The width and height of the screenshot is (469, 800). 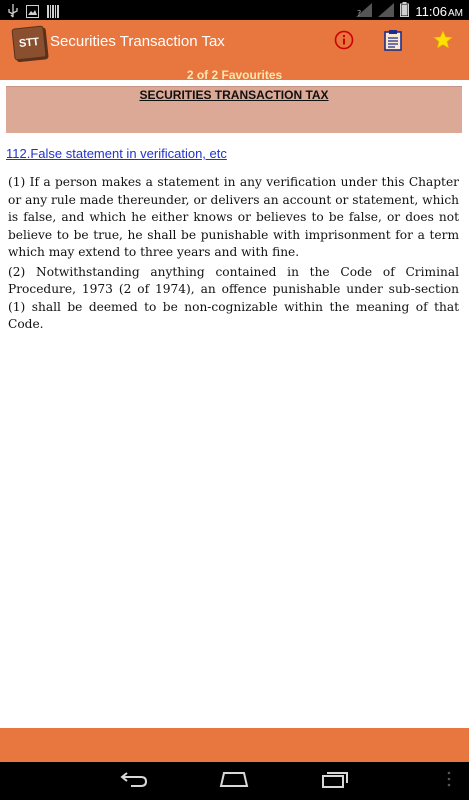 I want to click on overflow-menu-button, so click(x=449, y=781).